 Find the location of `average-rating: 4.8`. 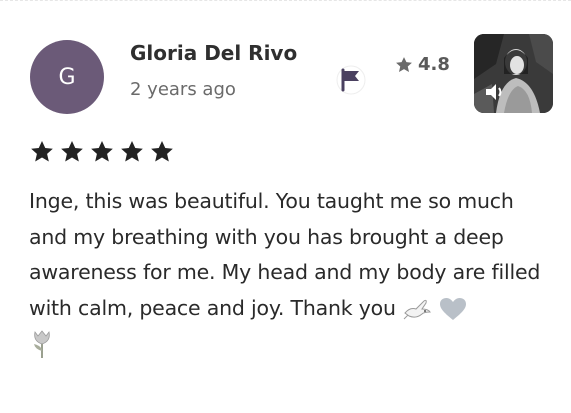

average-rating: 4.8 is located at coordinates (422, 64).